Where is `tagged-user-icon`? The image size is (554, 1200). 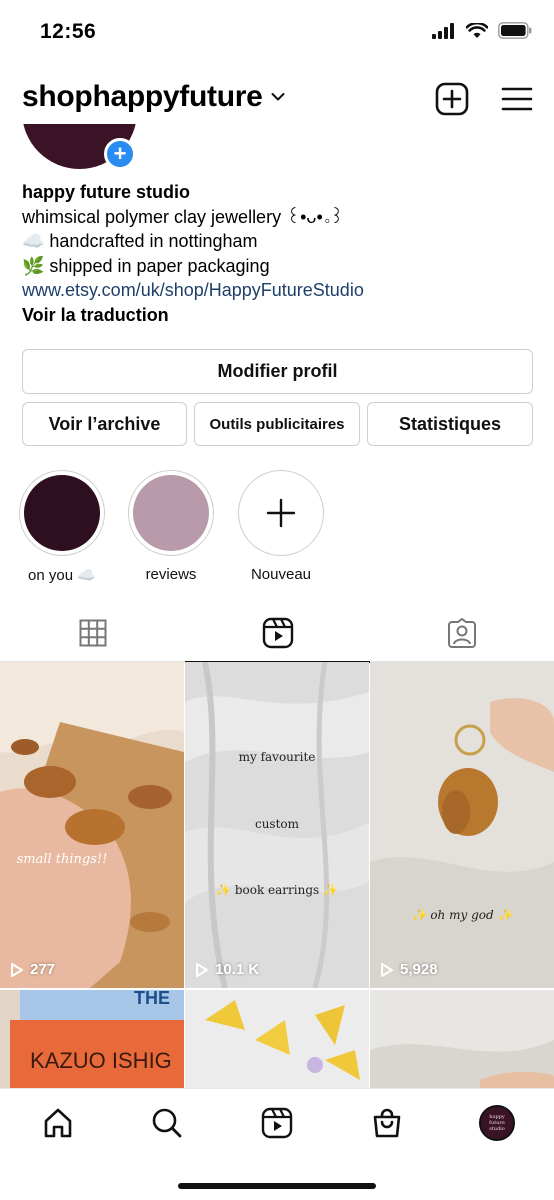 tagged-user-icon is located at coordinates (462, 633).